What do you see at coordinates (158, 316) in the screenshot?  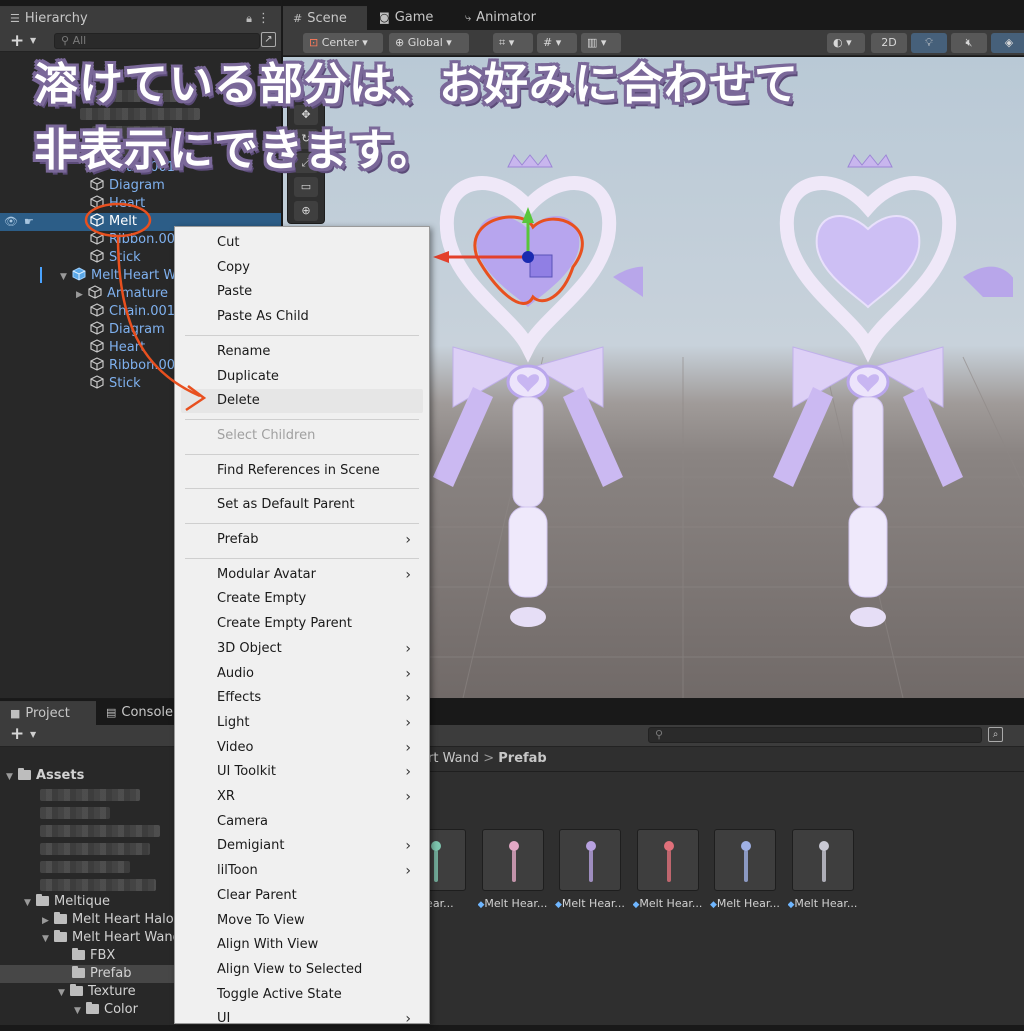 I see `annotation-arrow` at bounding box center [158, 316].